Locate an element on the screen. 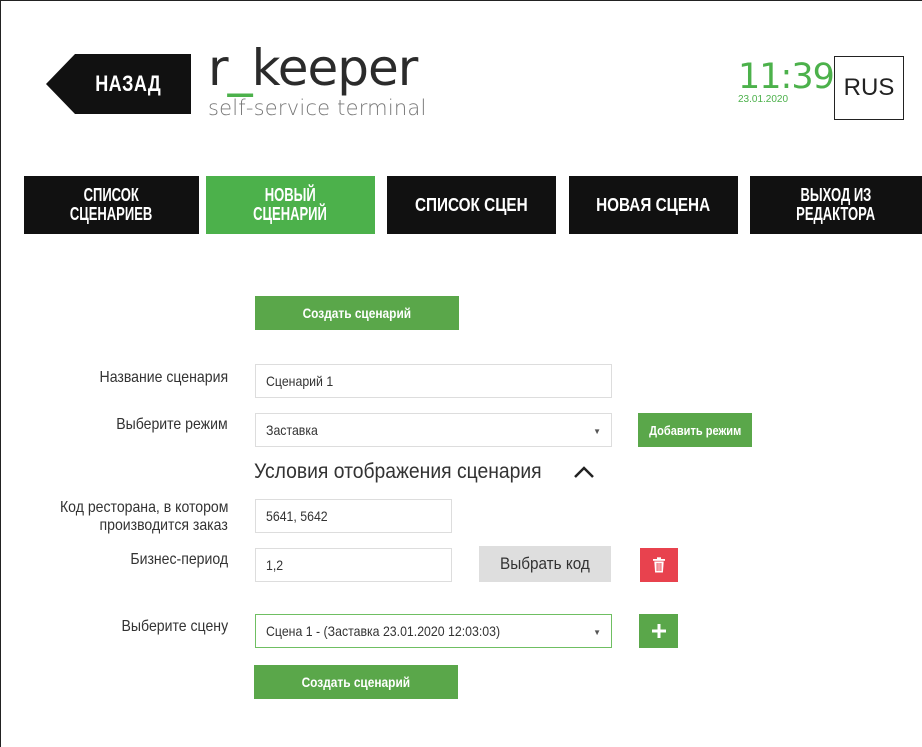 This screenshot has height=747, width=922. conditions-toggle: Условия отображения сценария is located at coordinates (424, 472).